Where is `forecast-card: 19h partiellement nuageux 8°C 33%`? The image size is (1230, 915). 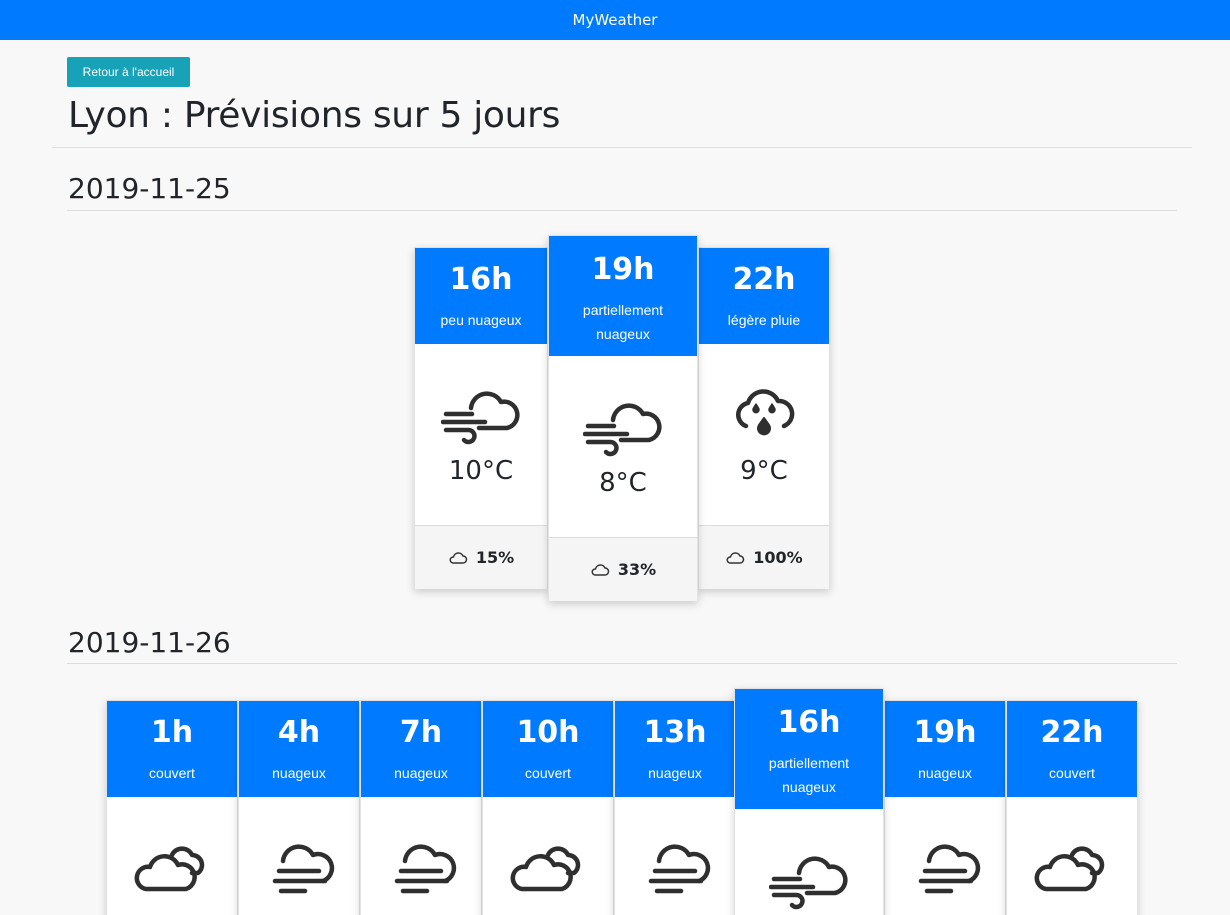
forecast-card: 19h partiellement nuageux 8°C 33% is located at coordinates (623, 418).